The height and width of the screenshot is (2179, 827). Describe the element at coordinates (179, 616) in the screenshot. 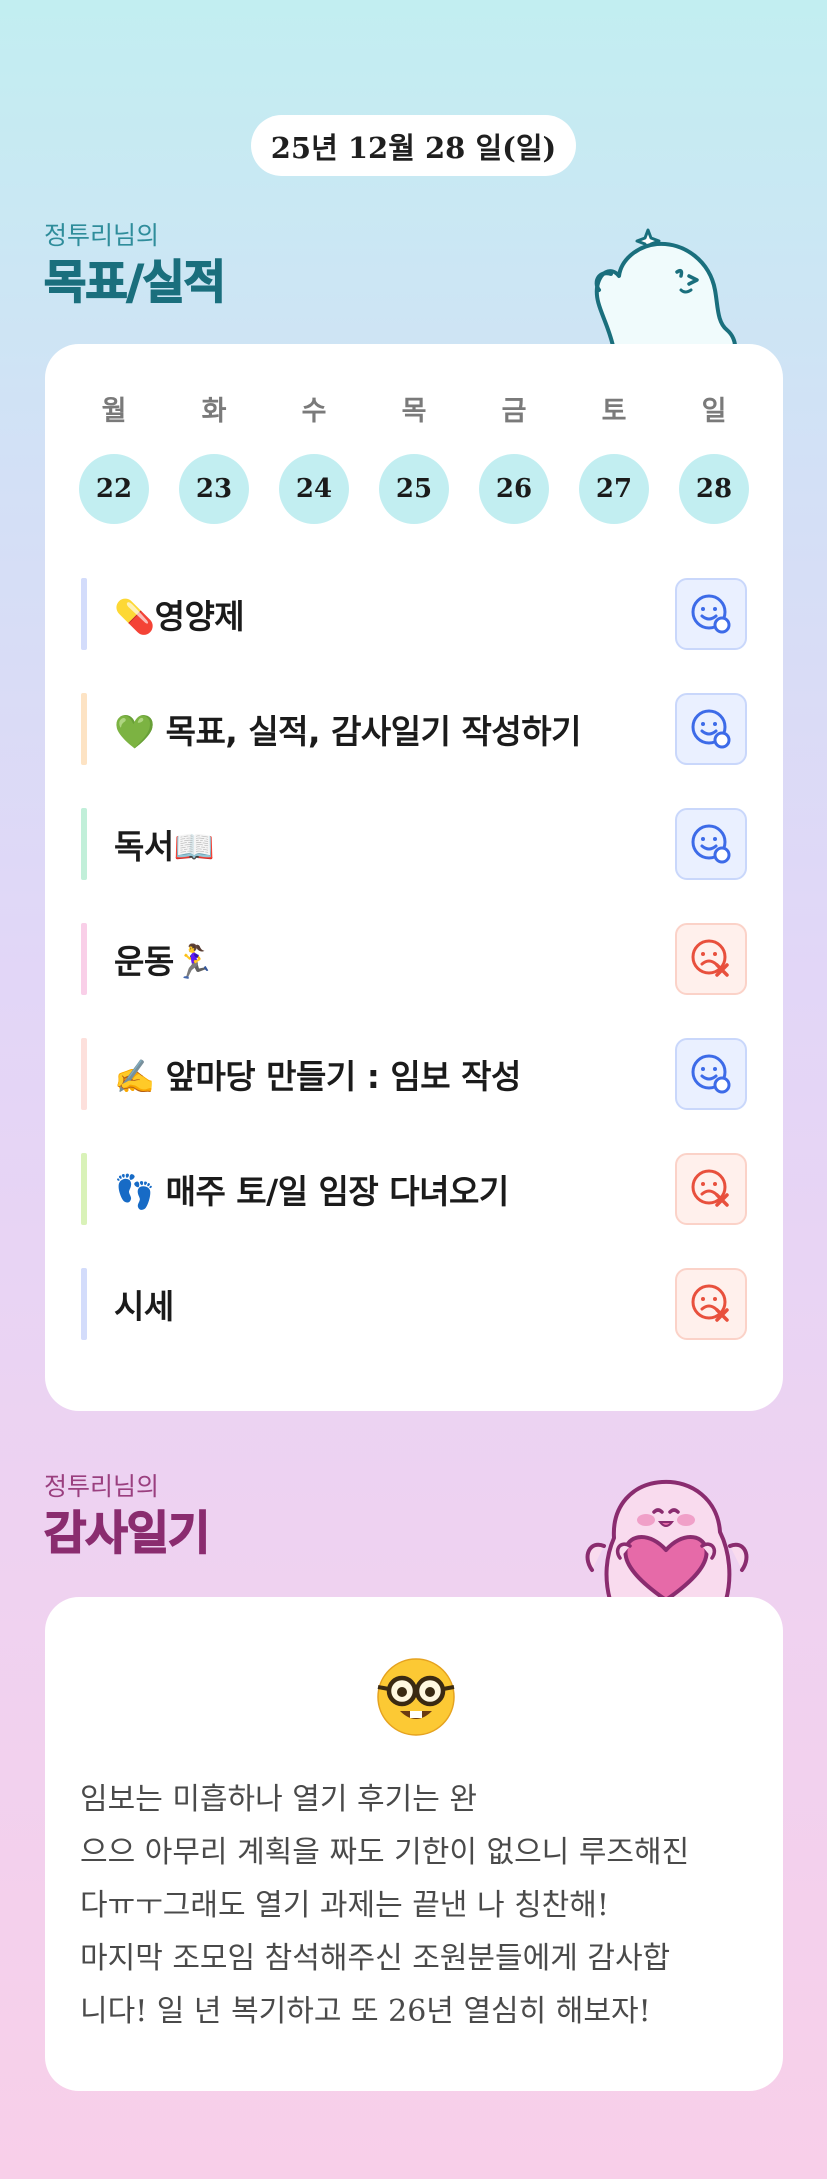

I see `goal-label: 💊영양제` at that location.